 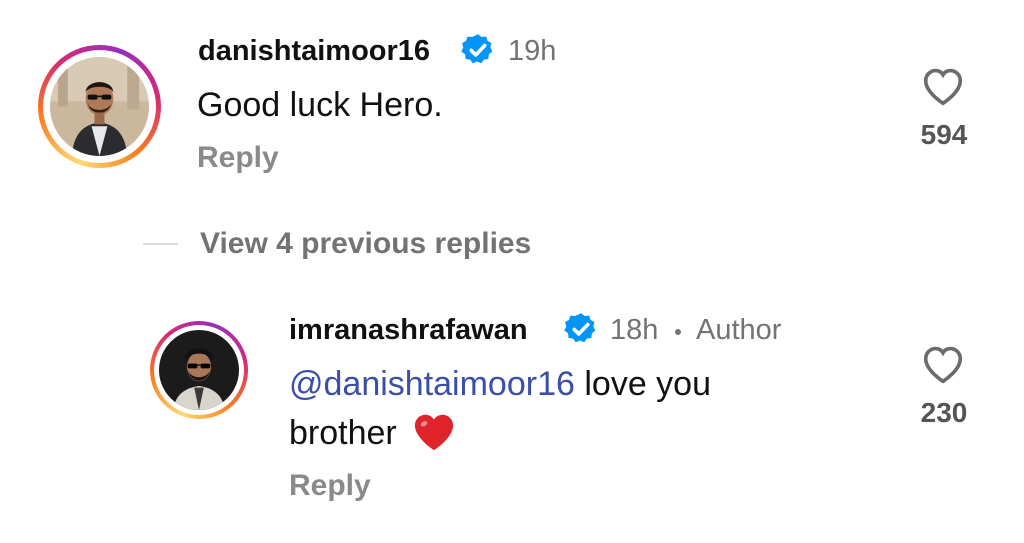 What do you see at coordinates (432, 384) in the screenshot?
I see `mention-link: @danishtaimoor16` at bounding box center [432, 384].